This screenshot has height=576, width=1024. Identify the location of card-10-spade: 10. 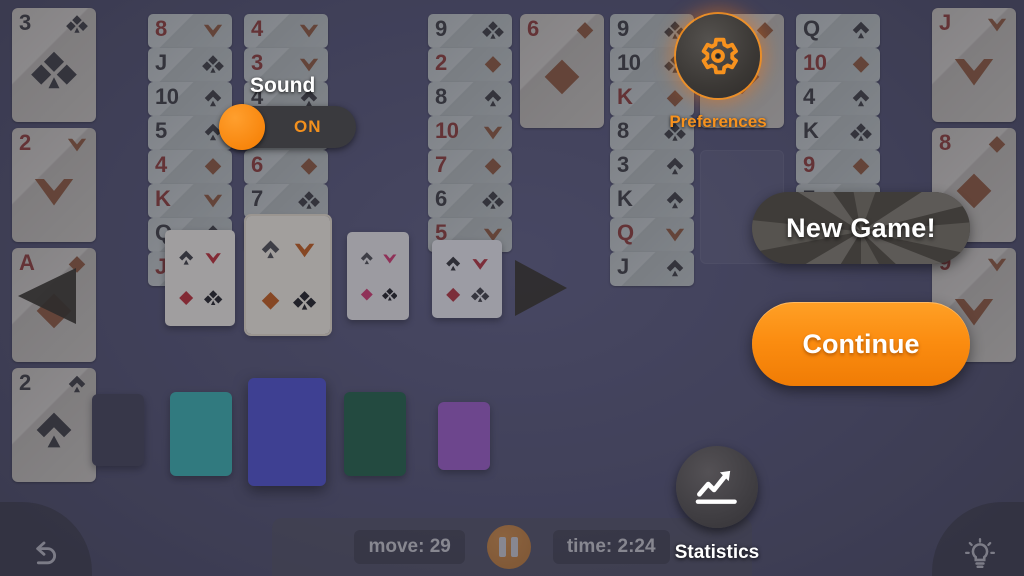
(190, 99).